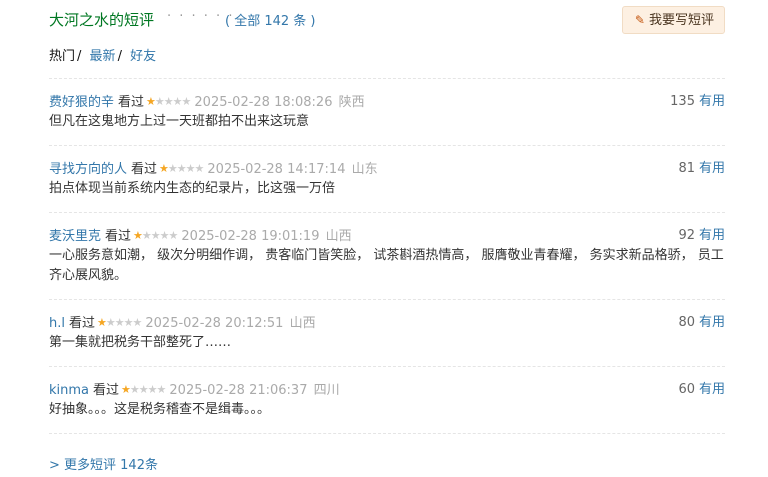 The height and width of the screenshot is (477, 768). Describe the element at coordinates (62, 56) in the screenshot. I see `filter-hot: 热门` at that location.